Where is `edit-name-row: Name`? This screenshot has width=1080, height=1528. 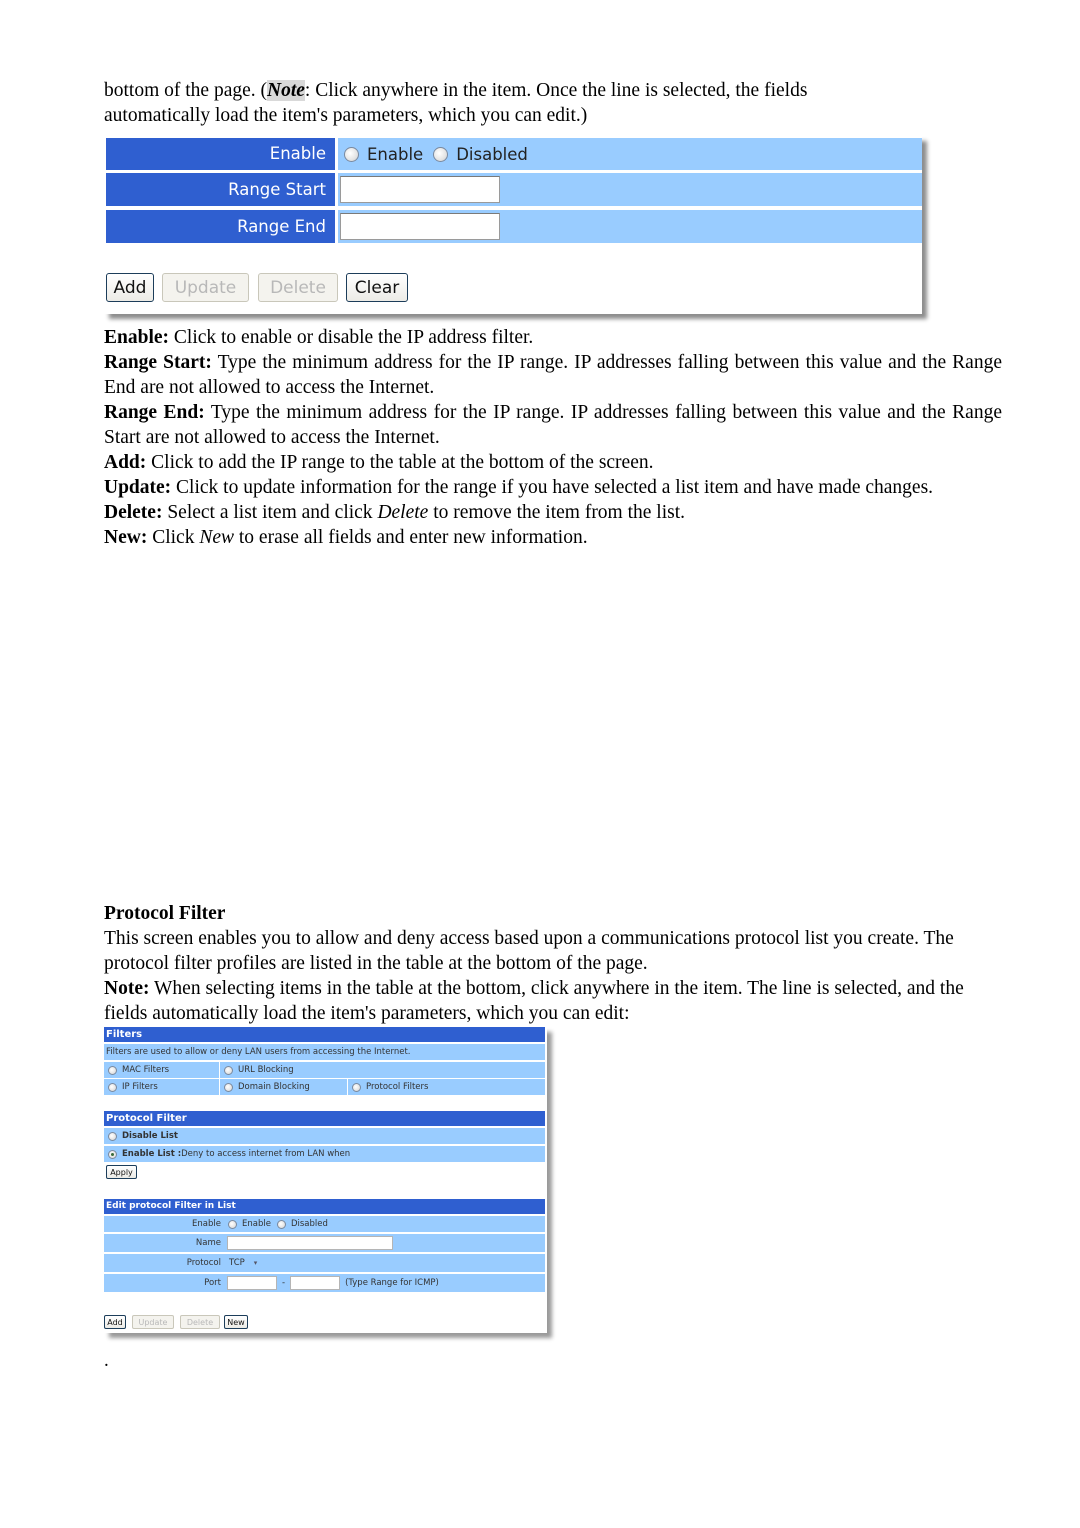 edit-name-row: Name is located at coordinates (324, 1243).